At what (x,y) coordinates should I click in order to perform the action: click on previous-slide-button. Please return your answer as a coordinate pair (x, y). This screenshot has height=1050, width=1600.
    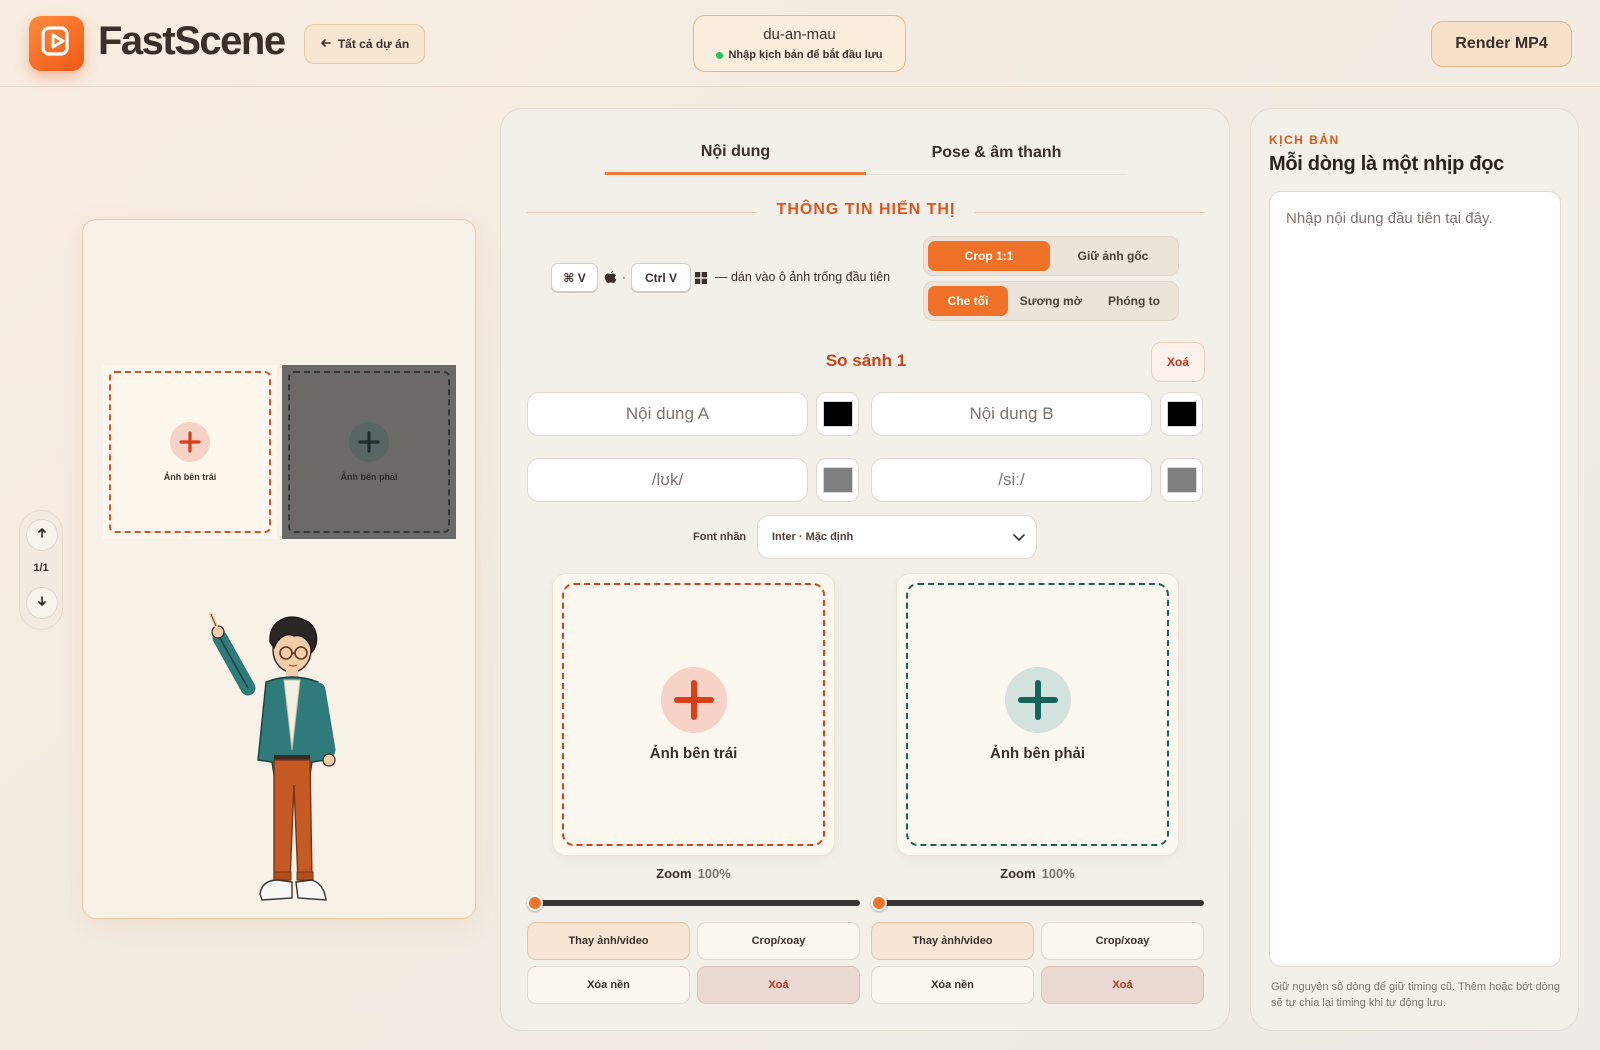
    Looking at the image, I should click on (42, 535).